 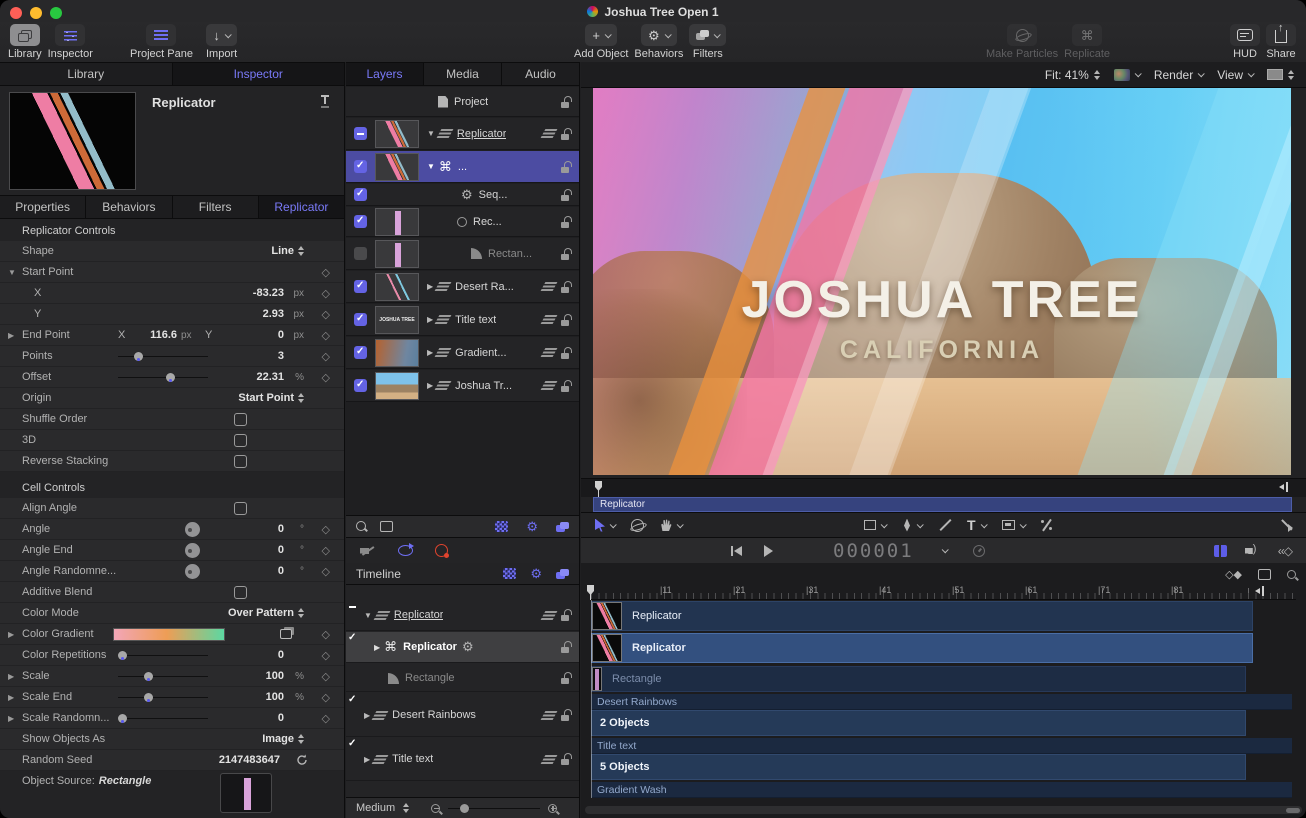 What do you see at coordinates (1286, 525) in the screenshot?
I see `expand-canvas-icon` at bounding box center [1286, 525].